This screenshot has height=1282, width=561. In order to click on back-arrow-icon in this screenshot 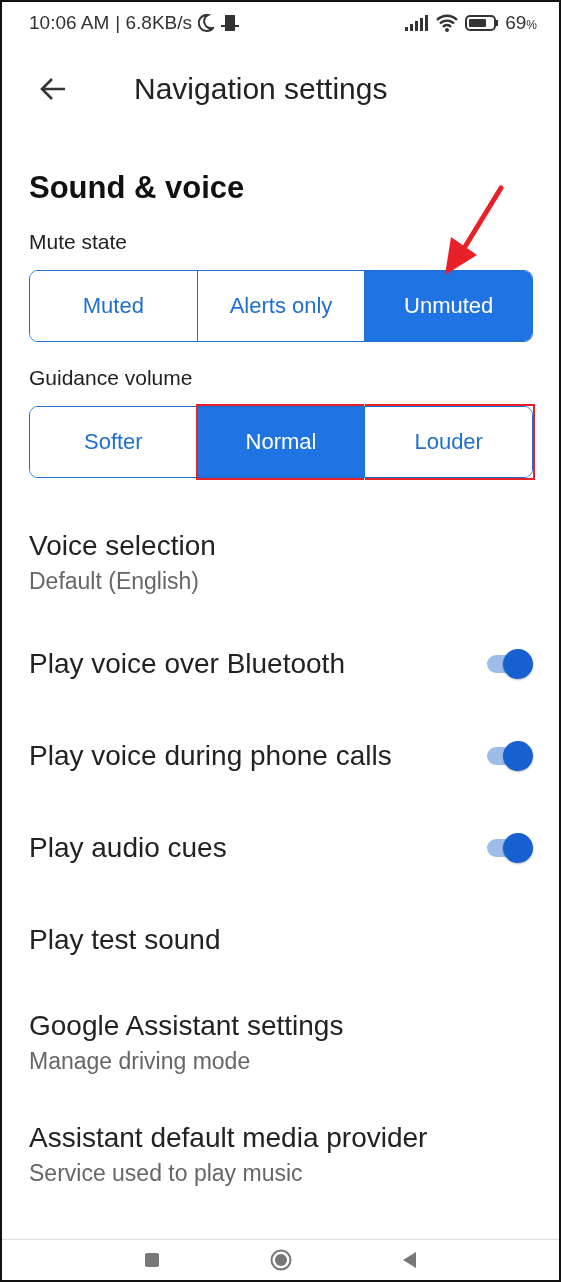, I will do `click(53, 89)`.